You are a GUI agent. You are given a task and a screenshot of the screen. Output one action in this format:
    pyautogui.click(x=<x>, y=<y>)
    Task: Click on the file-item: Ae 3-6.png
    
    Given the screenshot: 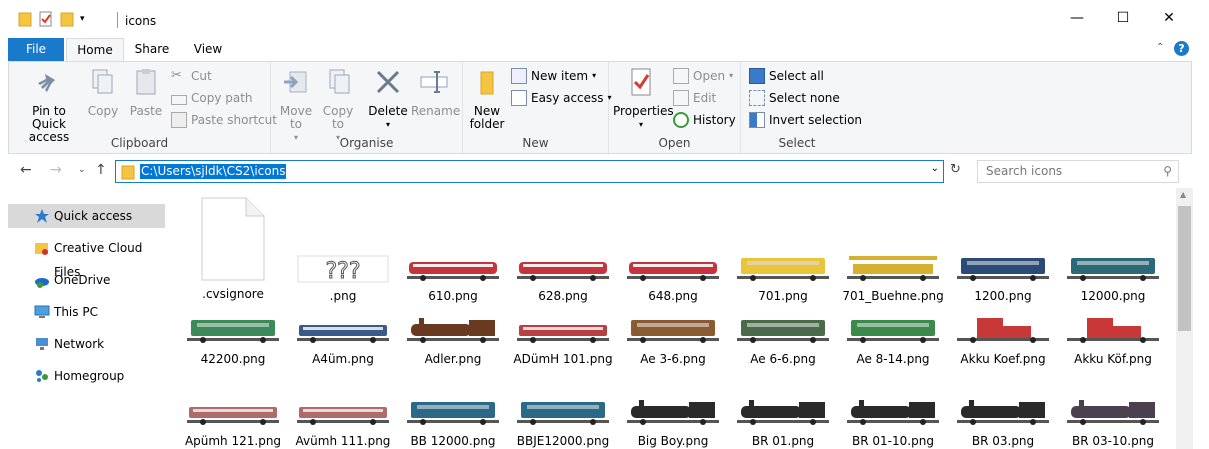 What is the action you would take?
    pyautogui.click(x=673, y=340)
    